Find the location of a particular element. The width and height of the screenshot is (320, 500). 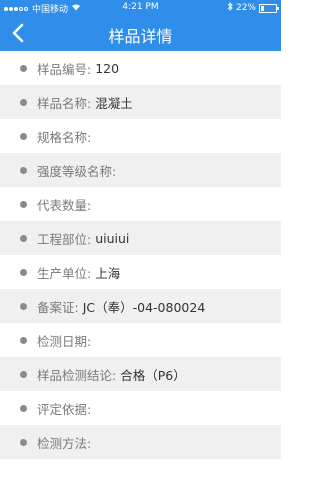

status-bar: 中国移动 4:21 PM 22% is located at coordinates (140, 8).